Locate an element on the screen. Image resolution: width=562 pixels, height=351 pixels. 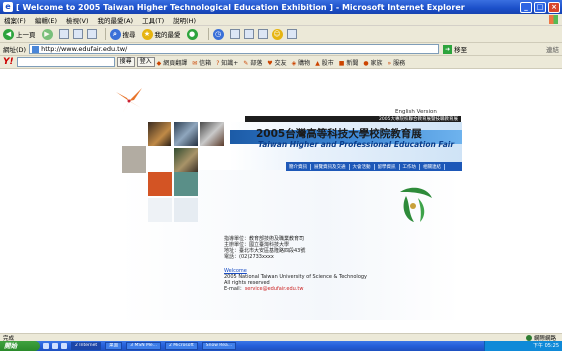
menu-file: 檔案(F) is located at coordinates (15, 20).